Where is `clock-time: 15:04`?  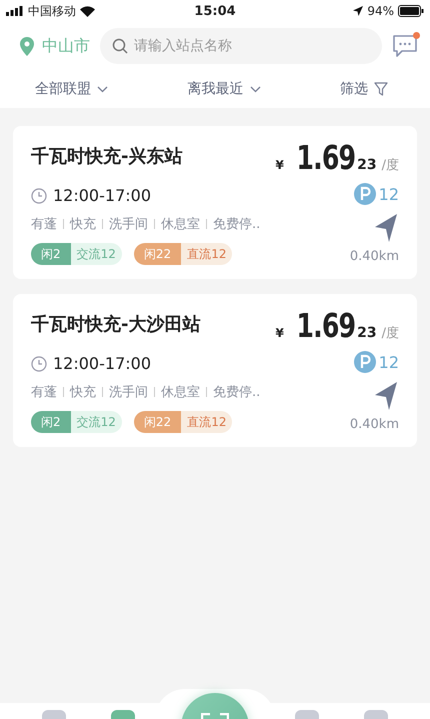 clock-time: 15:04 is located at coordinates (215, 11).